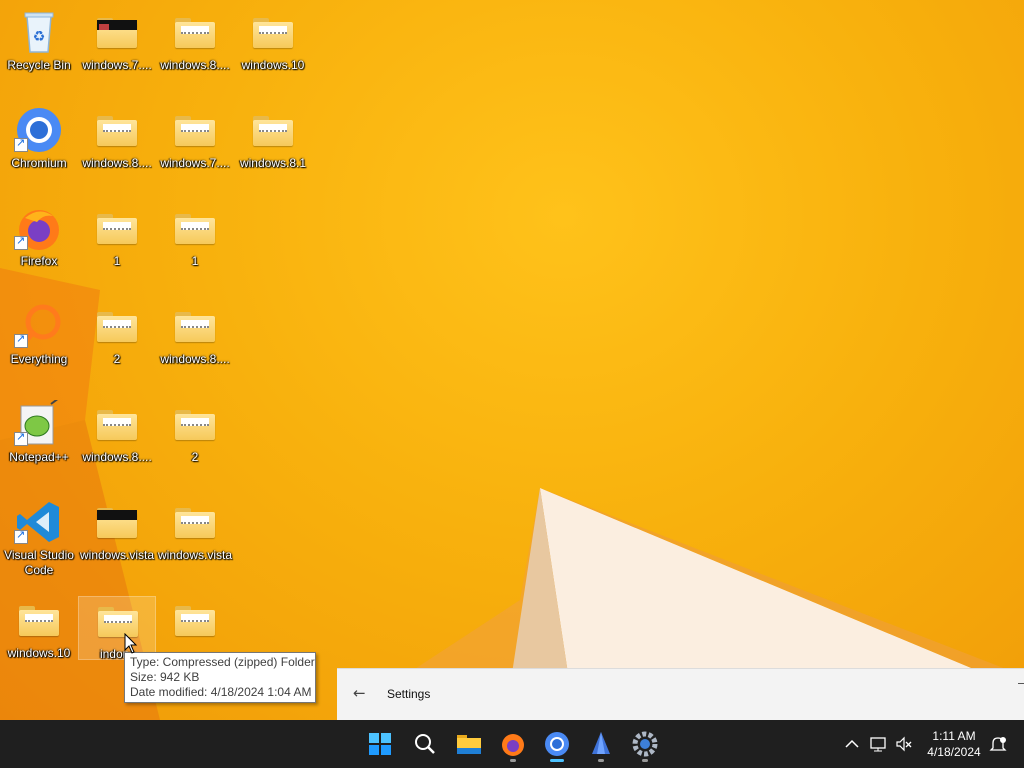  I want to click on app-icon, so click(601, 743).